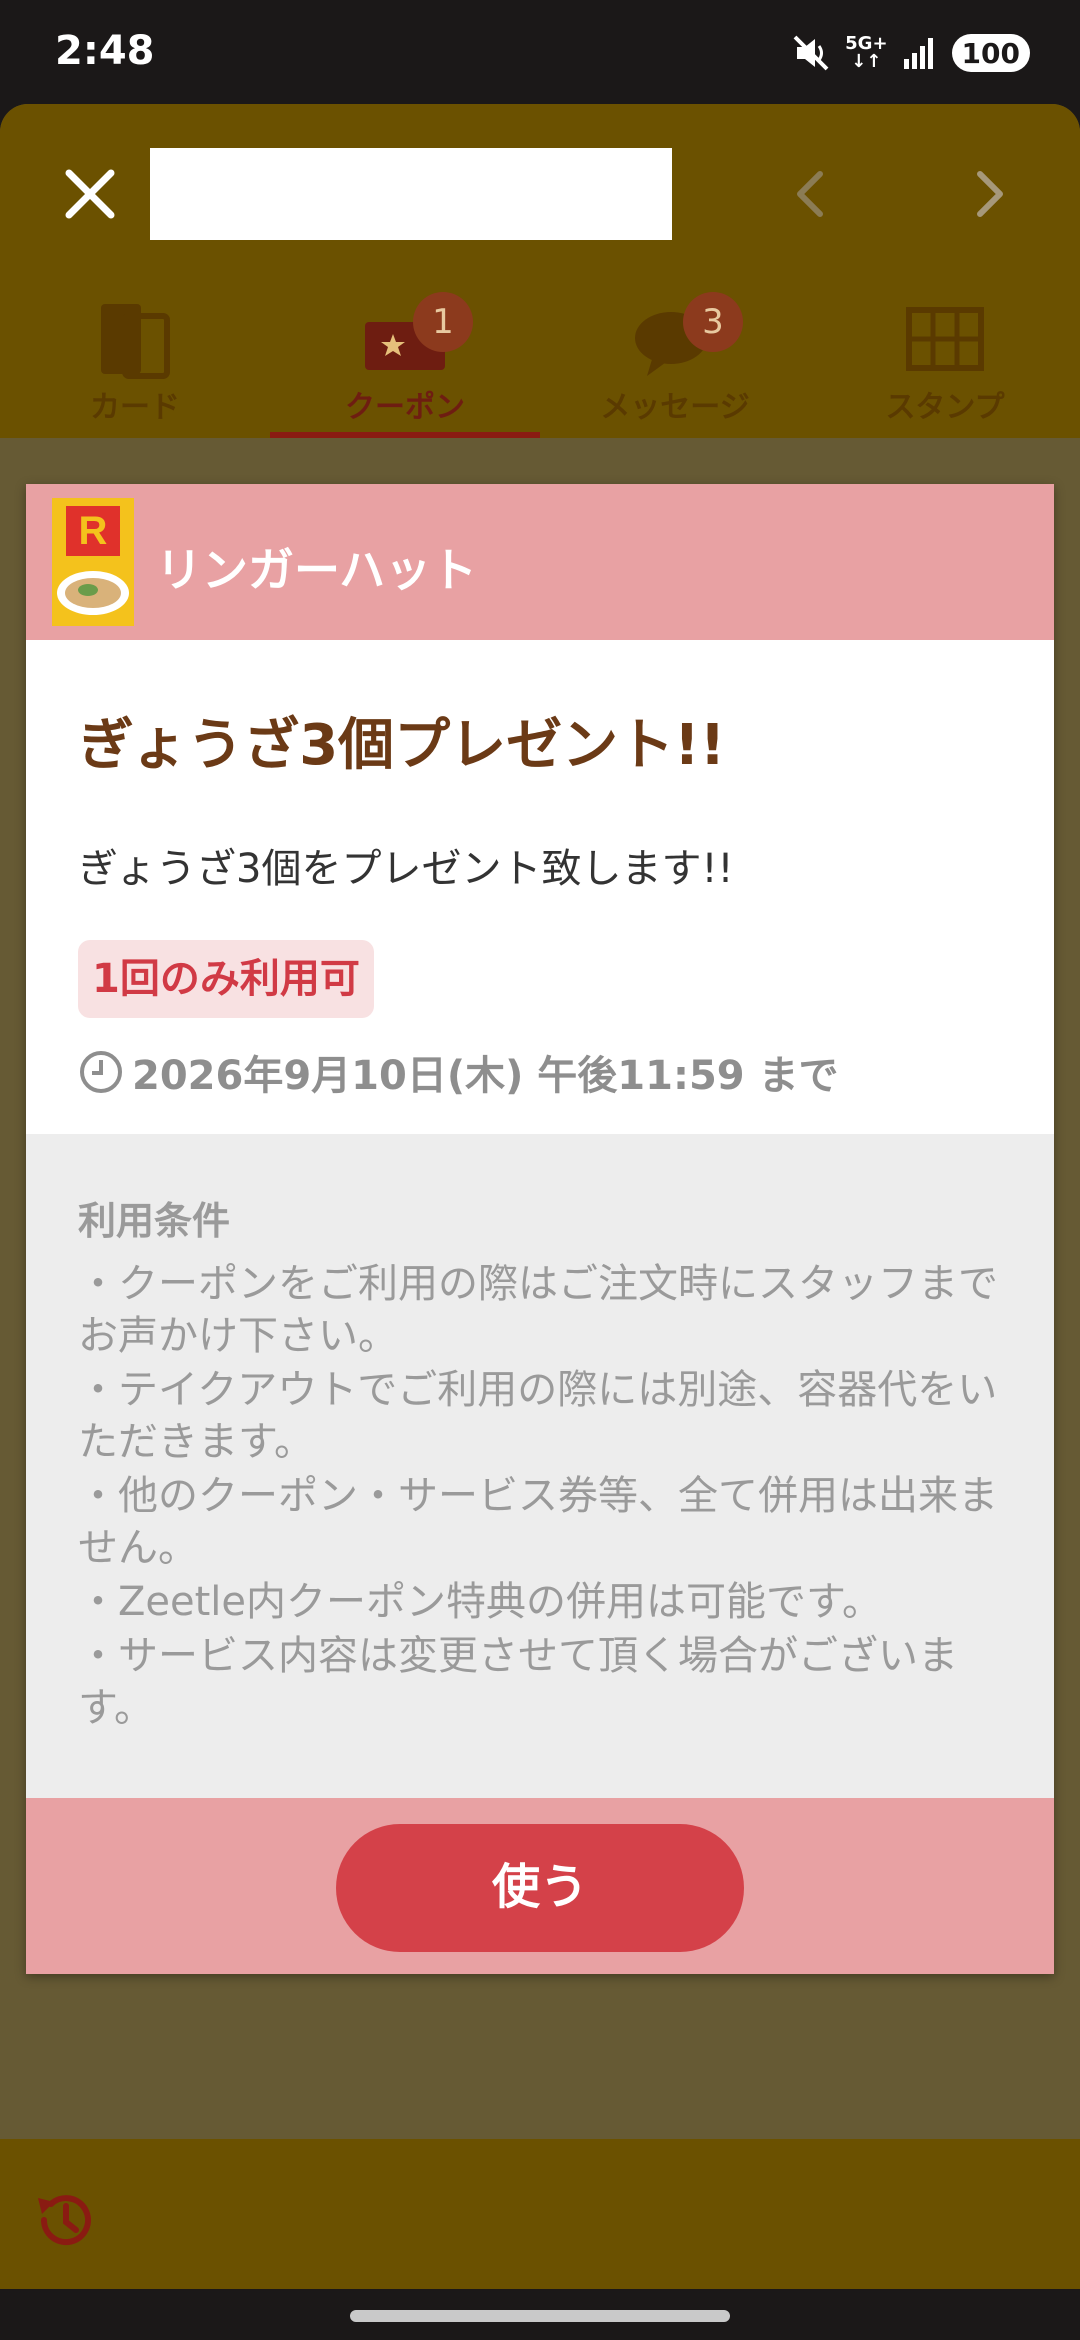 This screenshot has width=1080, height=2340. I want to click on home-indicator, so click(540, 2316).